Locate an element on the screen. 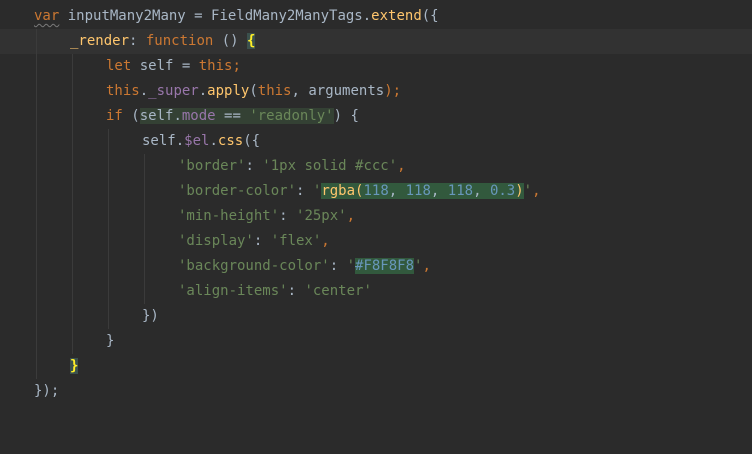 The width and height of the screenshot is (752, 454). code-text: _render: function () { is located at coordinates (163, 41).